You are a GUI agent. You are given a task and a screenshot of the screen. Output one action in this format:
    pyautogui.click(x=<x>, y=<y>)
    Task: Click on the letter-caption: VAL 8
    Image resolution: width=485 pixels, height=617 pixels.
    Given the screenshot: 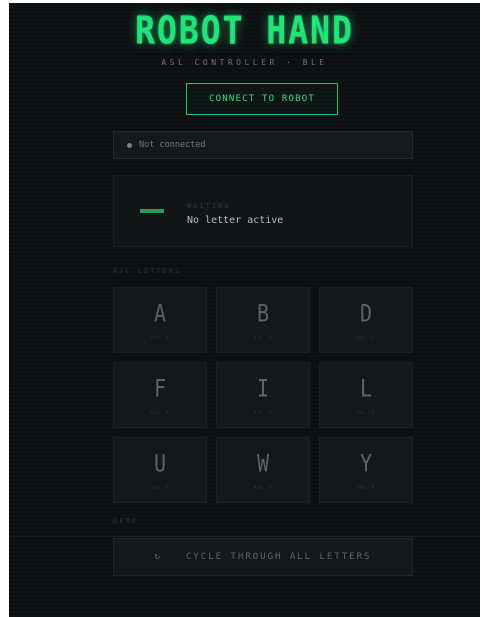 What is the action you would take?
    pyautogui.click(x=366, y=488)
    